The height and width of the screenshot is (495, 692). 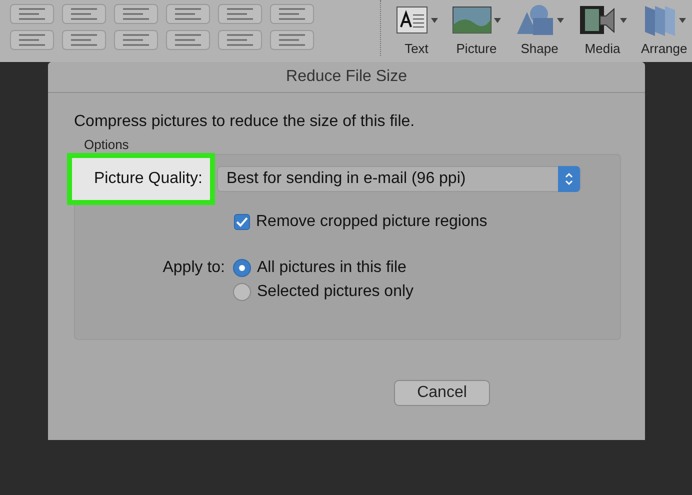 What do you see at coordinates (472, 20) in the screenshot?
I see `landscape-icon` at bounding box center [472, 20].